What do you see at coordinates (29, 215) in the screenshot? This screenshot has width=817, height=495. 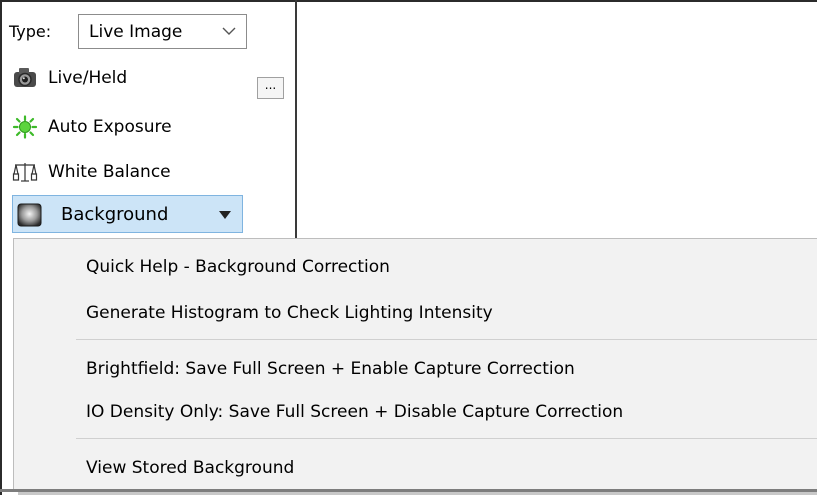 I see `background-square-icon` at bounding box center [29, 215].